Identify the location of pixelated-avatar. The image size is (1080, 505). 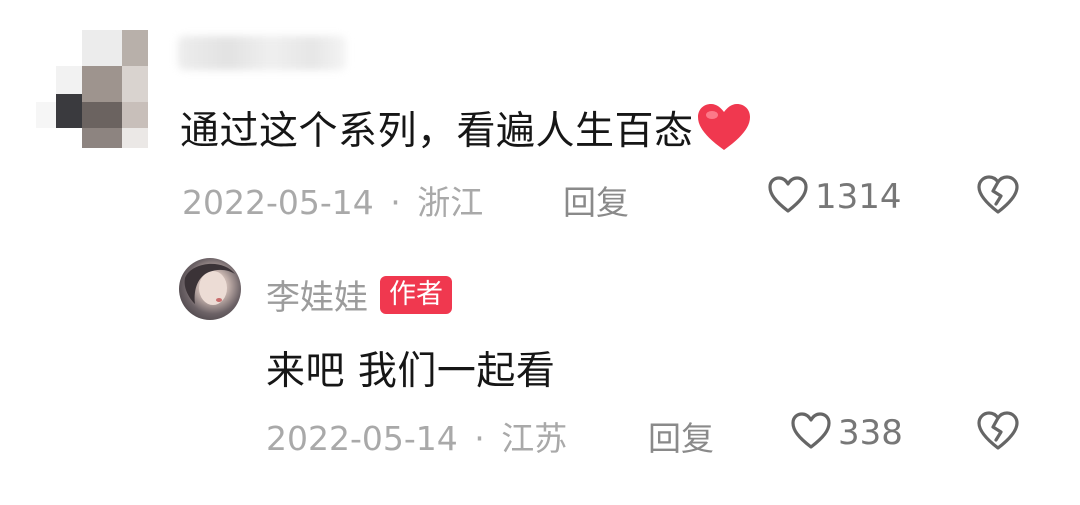
(101, 90).